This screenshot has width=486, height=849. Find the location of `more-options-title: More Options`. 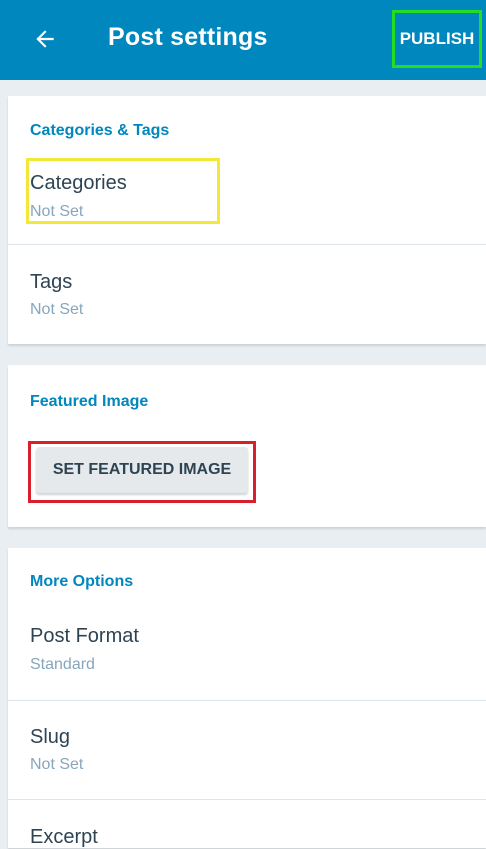

more-options-title: More Options is located at coordinates (82, 581).